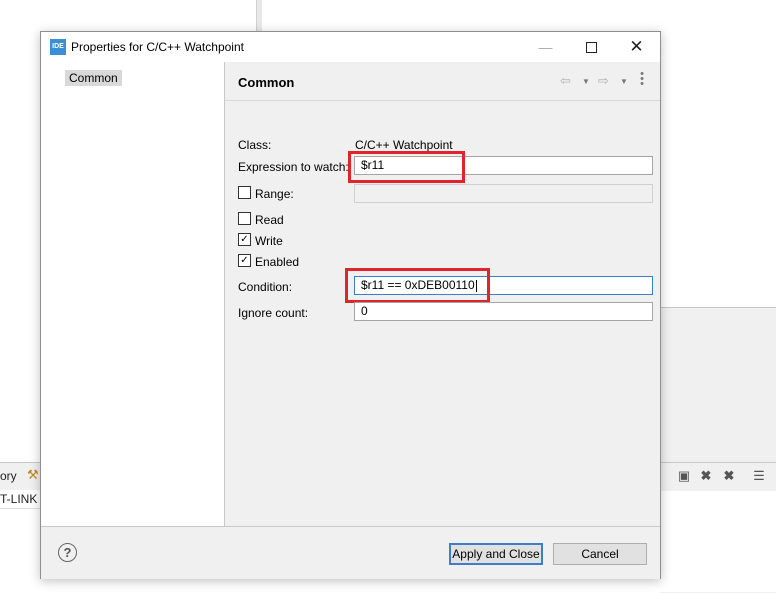  Describe the element at coordinates (157, 47) in the screenshot. I see `dialog-title: Properties for C/C++ Watchpoint` at that location.